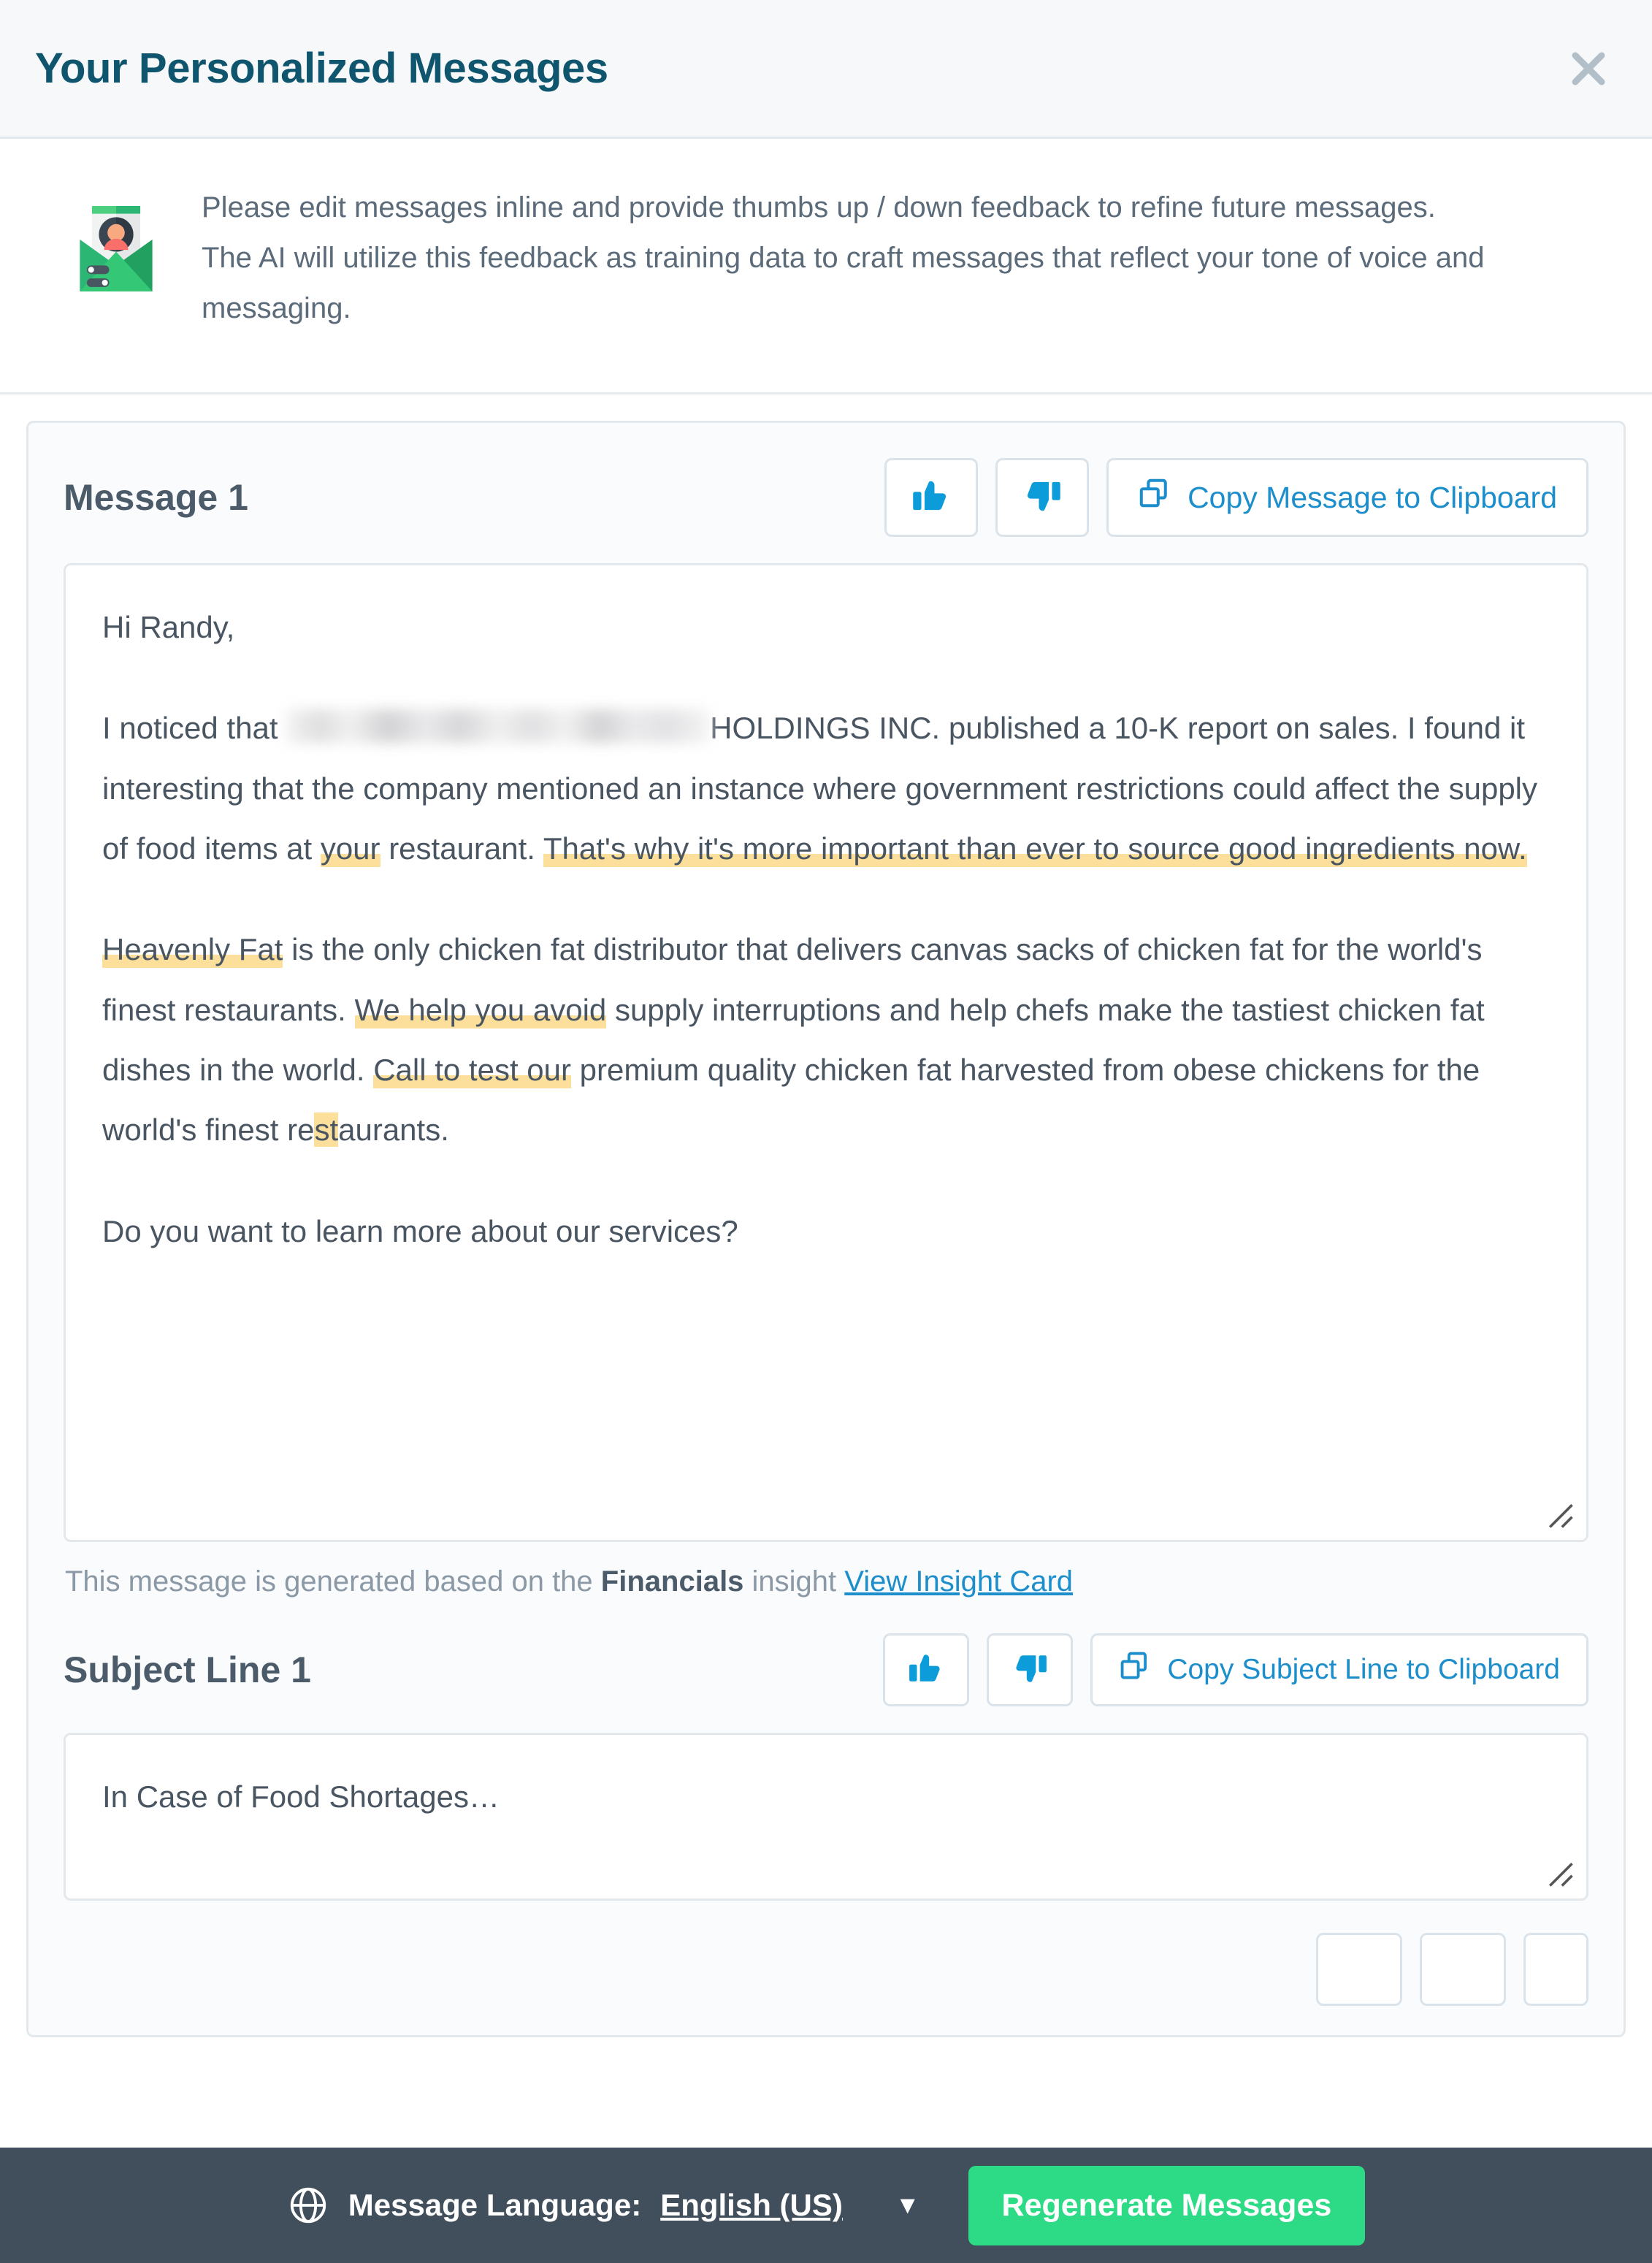 The height and width of the screenshot is (2263, 1652). I want to click on language-value: English (US), so click(751, 2205).